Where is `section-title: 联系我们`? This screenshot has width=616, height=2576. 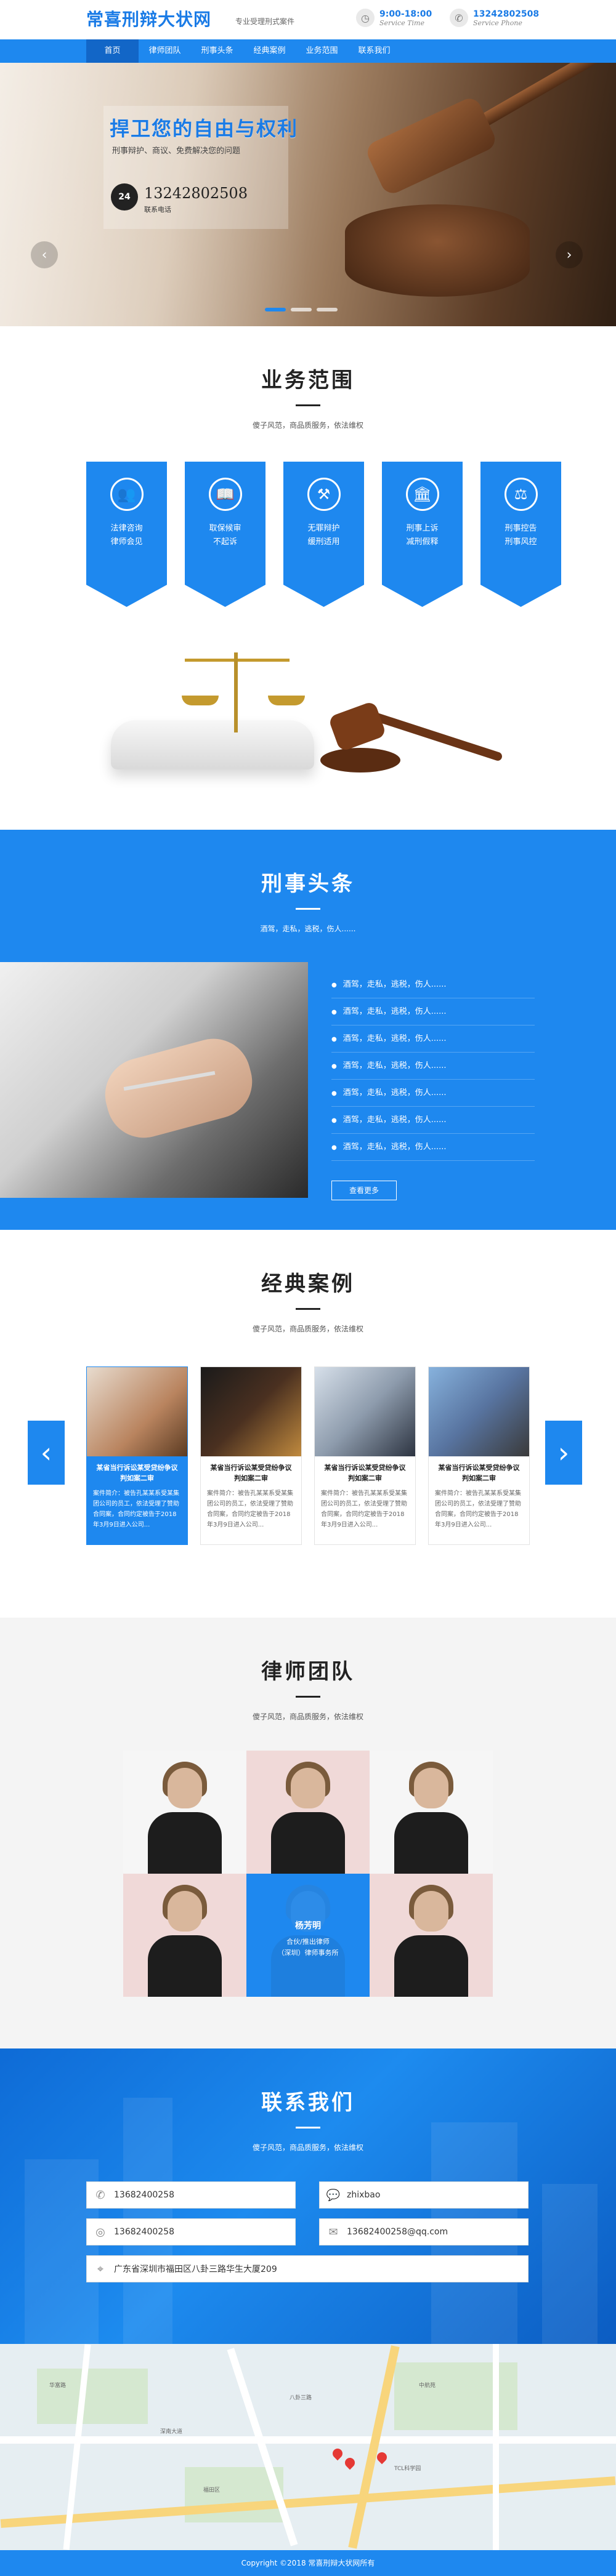
section-title: 联系我们 is located at coordinates (308, 2102).